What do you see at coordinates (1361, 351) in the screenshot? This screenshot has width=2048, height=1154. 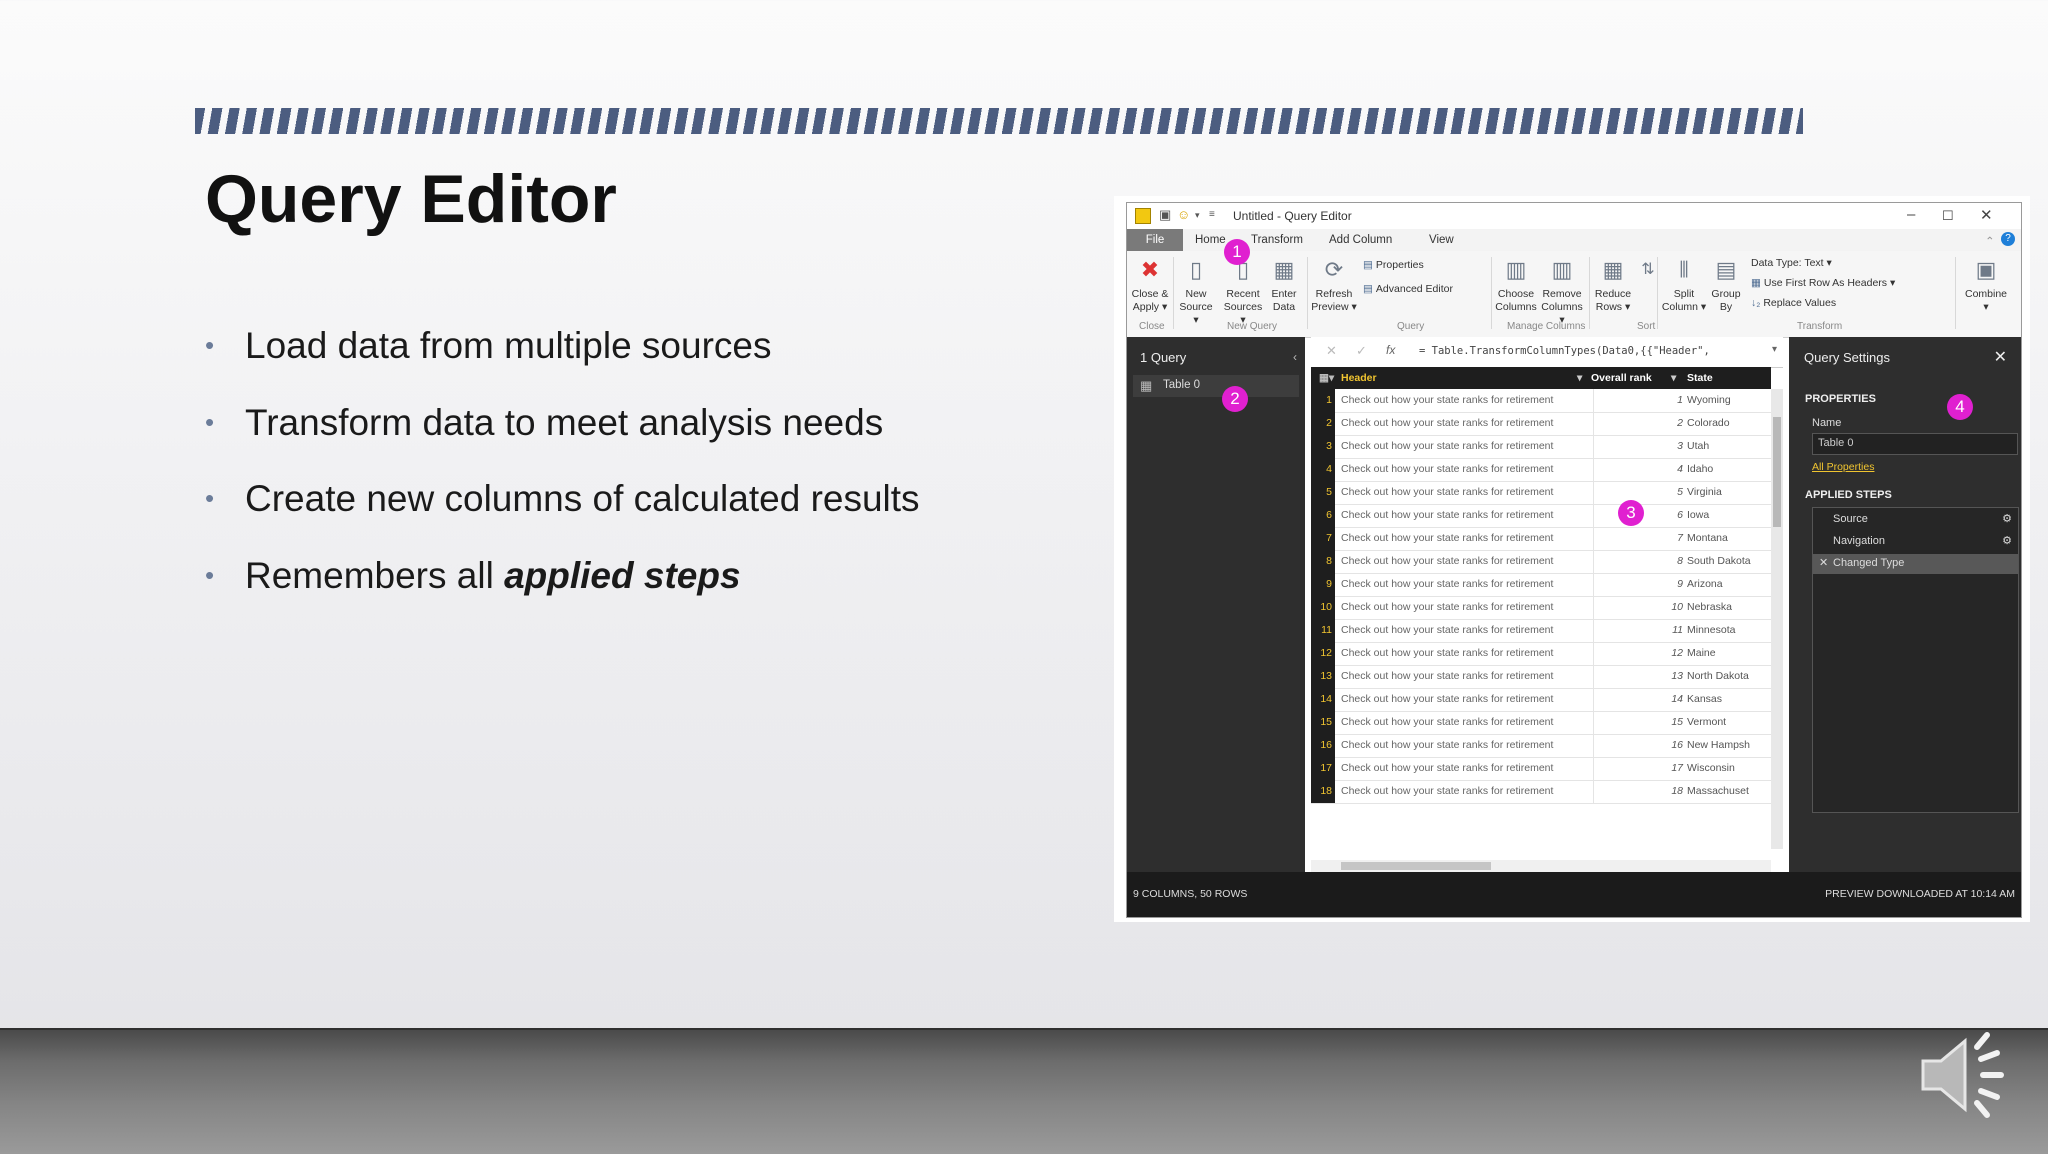 I see `commit-formula-icon: ✓` at bounding box center [1361, 351].